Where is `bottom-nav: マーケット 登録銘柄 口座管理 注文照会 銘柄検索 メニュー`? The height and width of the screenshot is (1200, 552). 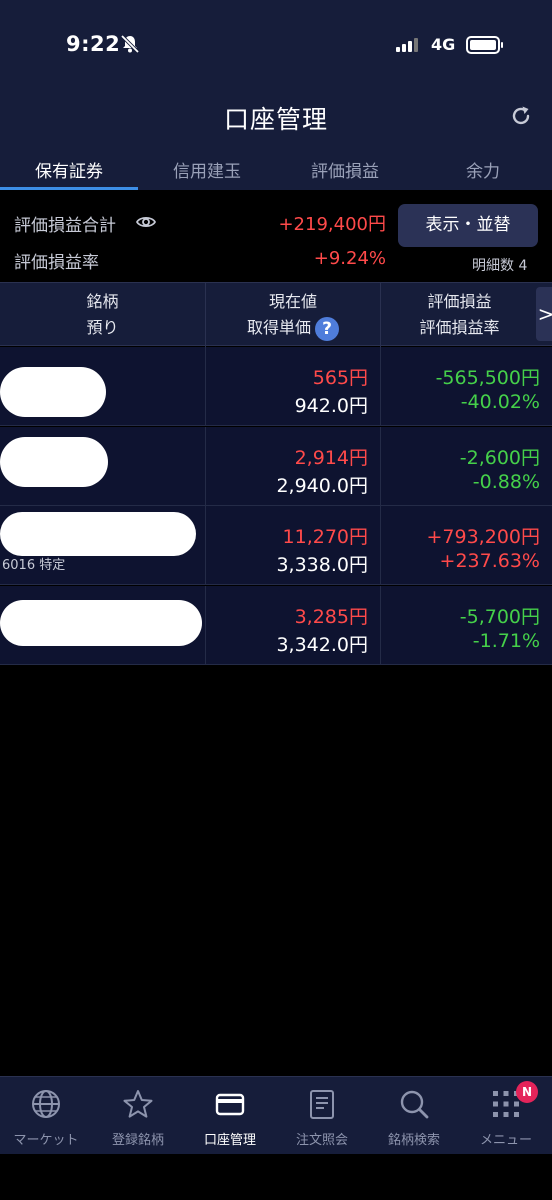
bottom-nav: マーケット 登録銘柄 口座管理 注文照会 銘柄検索 メニュー is located at coordinates (276, 1115).